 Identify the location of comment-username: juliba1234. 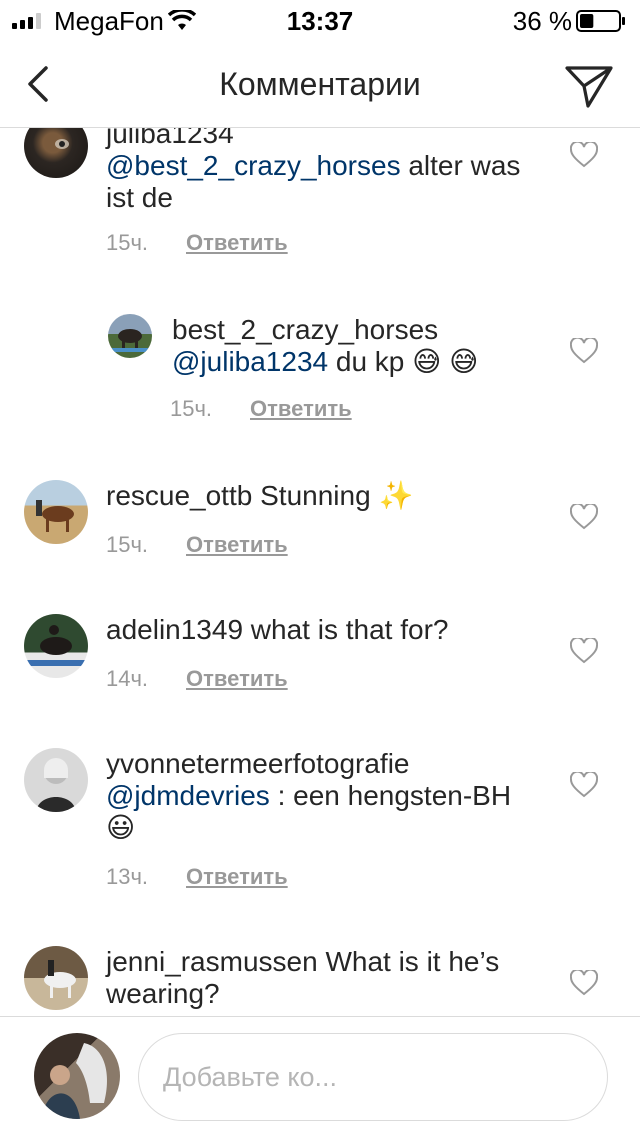
(170, 138).